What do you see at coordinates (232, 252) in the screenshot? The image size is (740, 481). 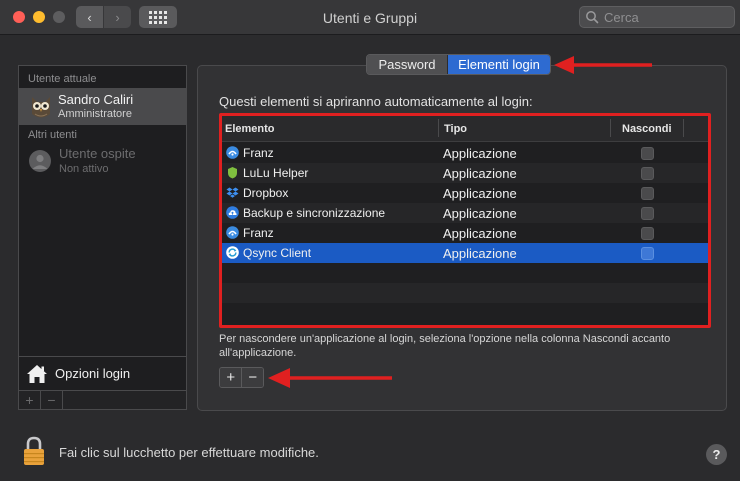 I see `qsync-icon` at bounding box center [232, 252].